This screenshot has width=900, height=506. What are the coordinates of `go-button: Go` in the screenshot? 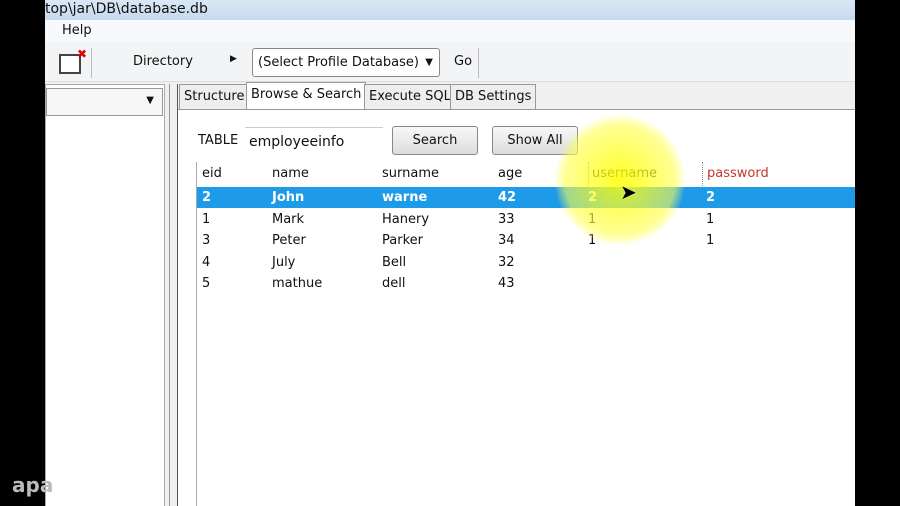 It's located at (463, 61).